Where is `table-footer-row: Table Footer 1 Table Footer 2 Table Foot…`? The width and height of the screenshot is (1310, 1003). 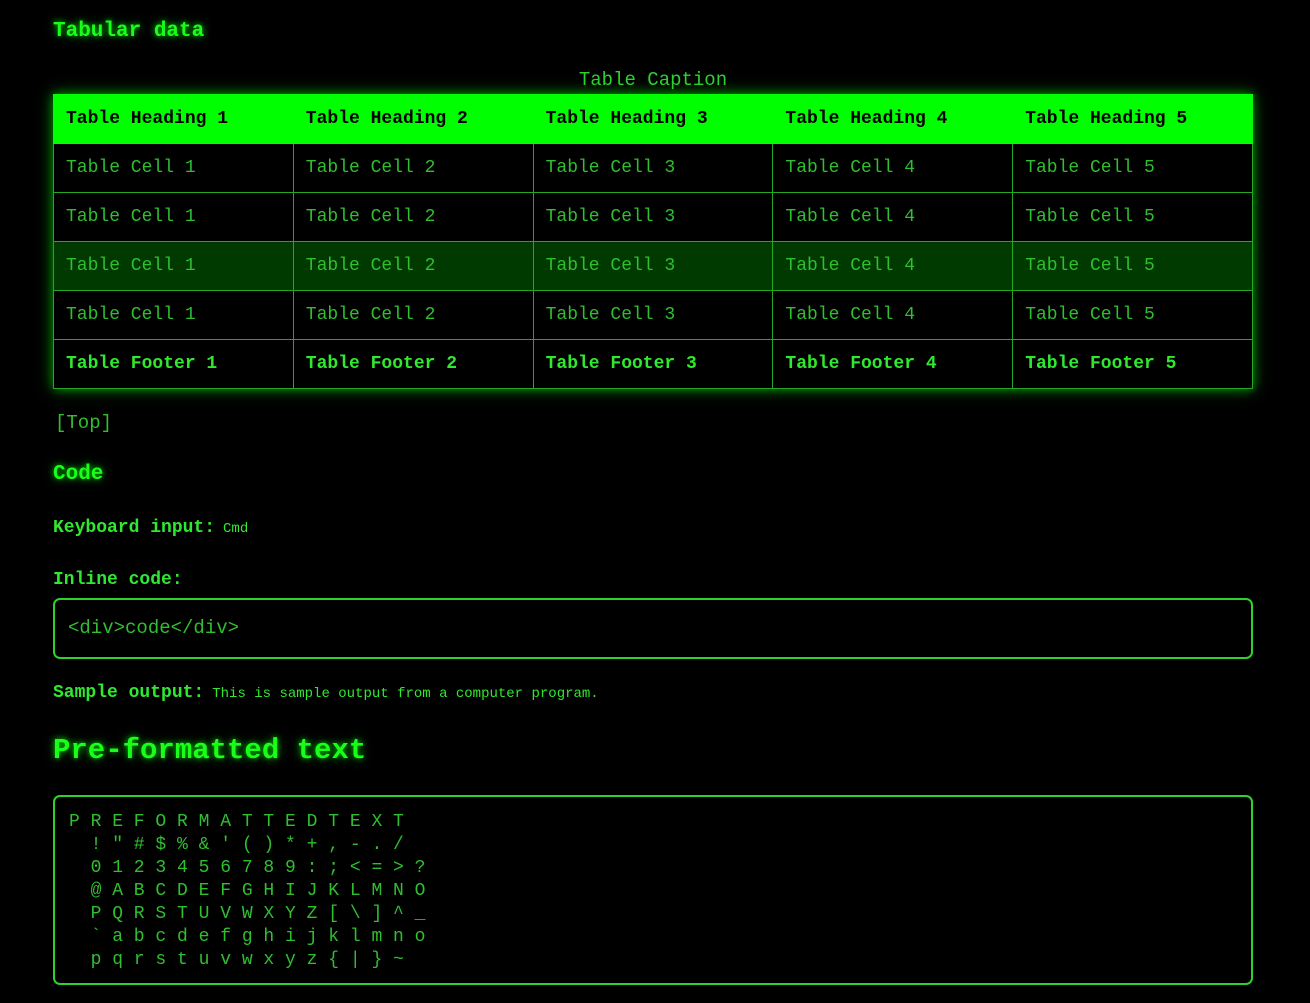
table-footer-row: Table Footer 1 Table Footer 2 Table Foot… is located at coordinates (653, 364).